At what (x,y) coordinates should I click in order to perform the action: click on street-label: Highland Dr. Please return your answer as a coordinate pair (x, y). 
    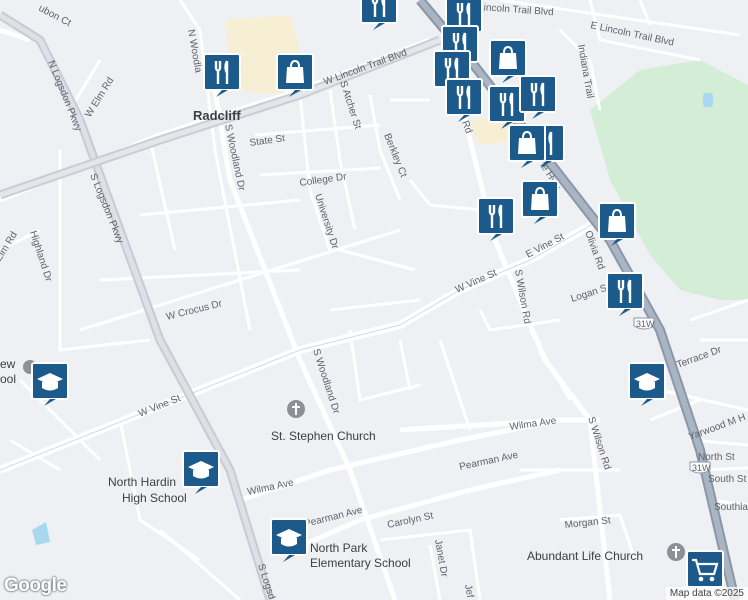
    Looking at the image, I should click on (40, 257).